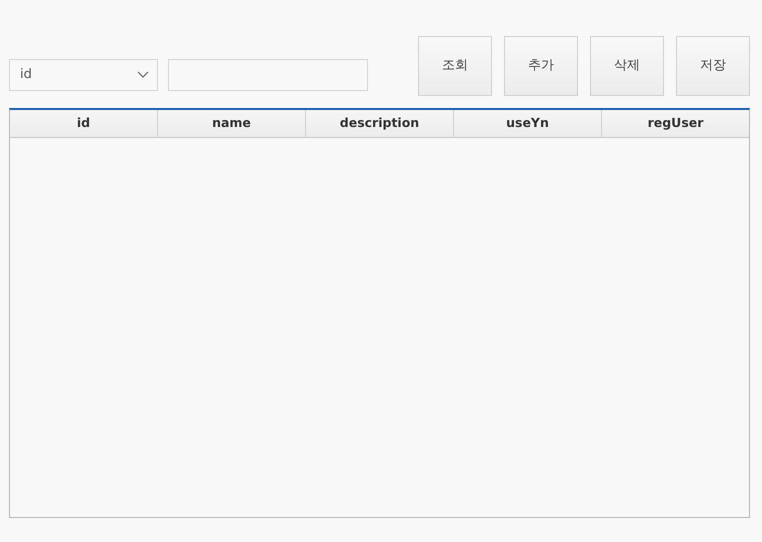 Image resolution: width=762 pixels, height=542 pixels. I want to click on column-header: description, so click(380, 123).